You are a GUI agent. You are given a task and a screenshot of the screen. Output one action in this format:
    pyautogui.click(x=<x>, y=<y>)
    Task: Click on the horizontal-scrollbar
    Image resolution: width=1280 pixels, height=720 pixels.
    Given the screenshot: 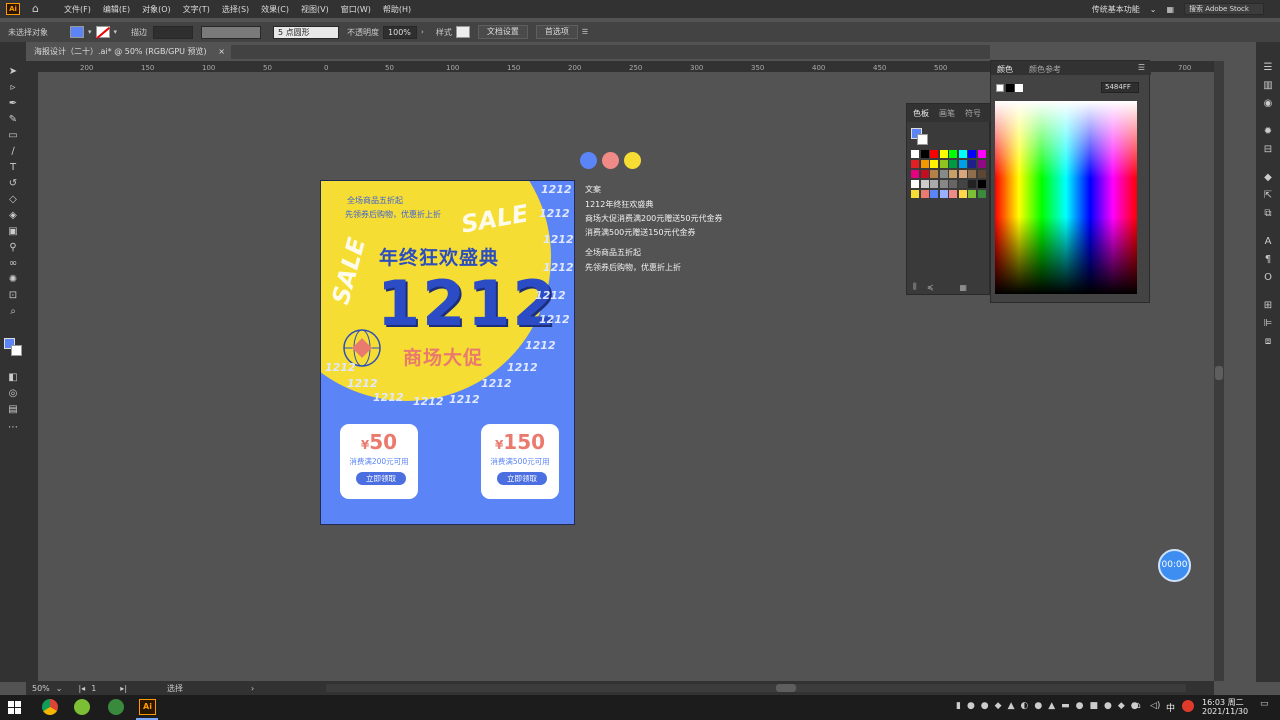 What is the action you would take?
    pyautogui.click(x=756, y=688)
    